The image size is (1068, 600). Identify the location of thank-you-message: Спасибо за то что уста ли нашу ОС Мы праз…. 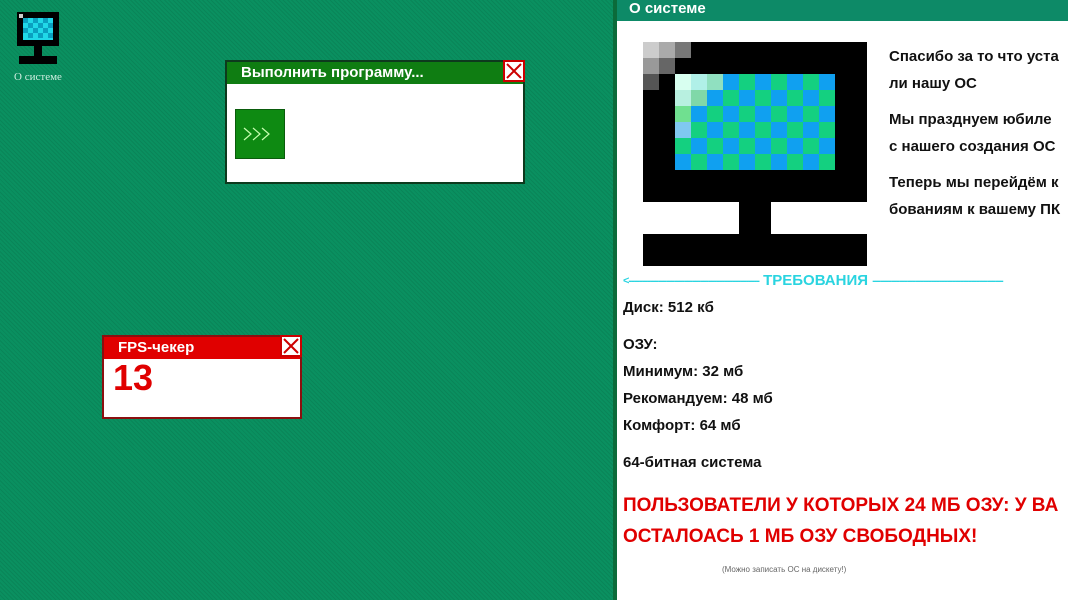
(978, 137).